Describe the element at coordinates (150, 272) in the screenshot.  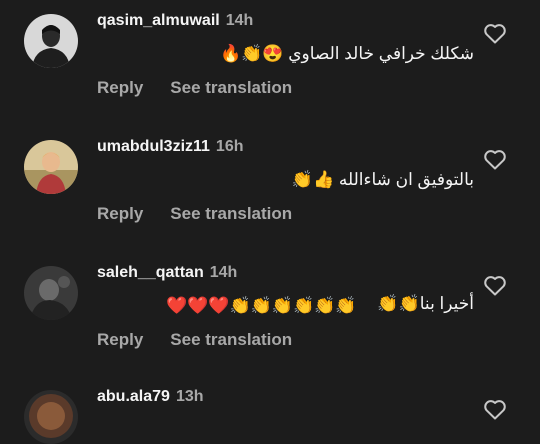
I see `username: saleh__qattan` at that location.